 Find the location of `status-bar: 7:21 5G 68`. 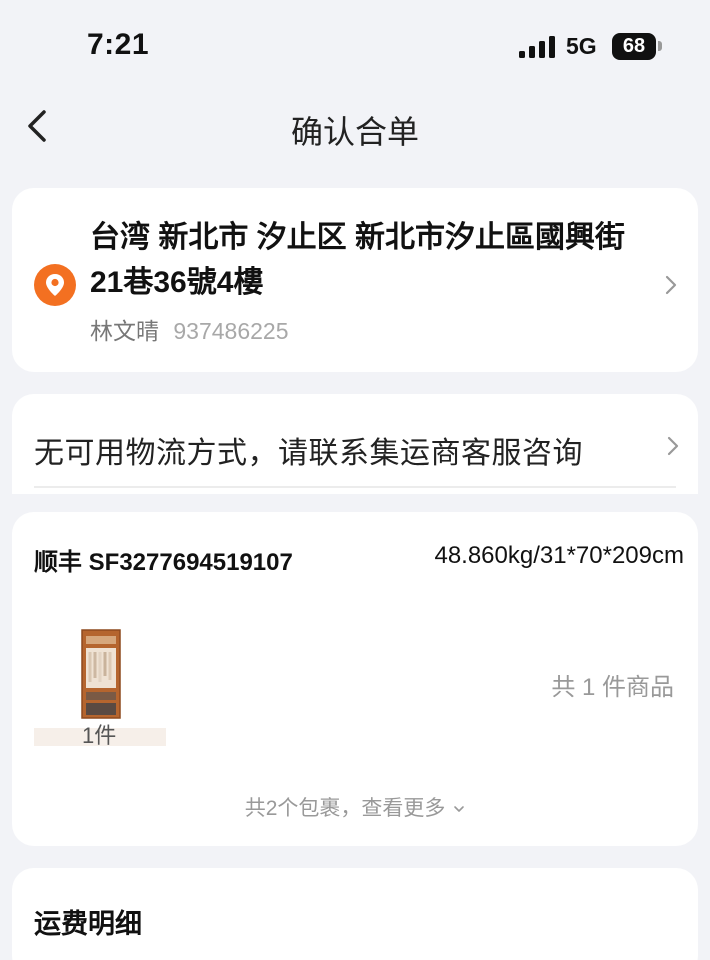

status-bar: 7:21 5G 68 is located at coordinates (355, 46).